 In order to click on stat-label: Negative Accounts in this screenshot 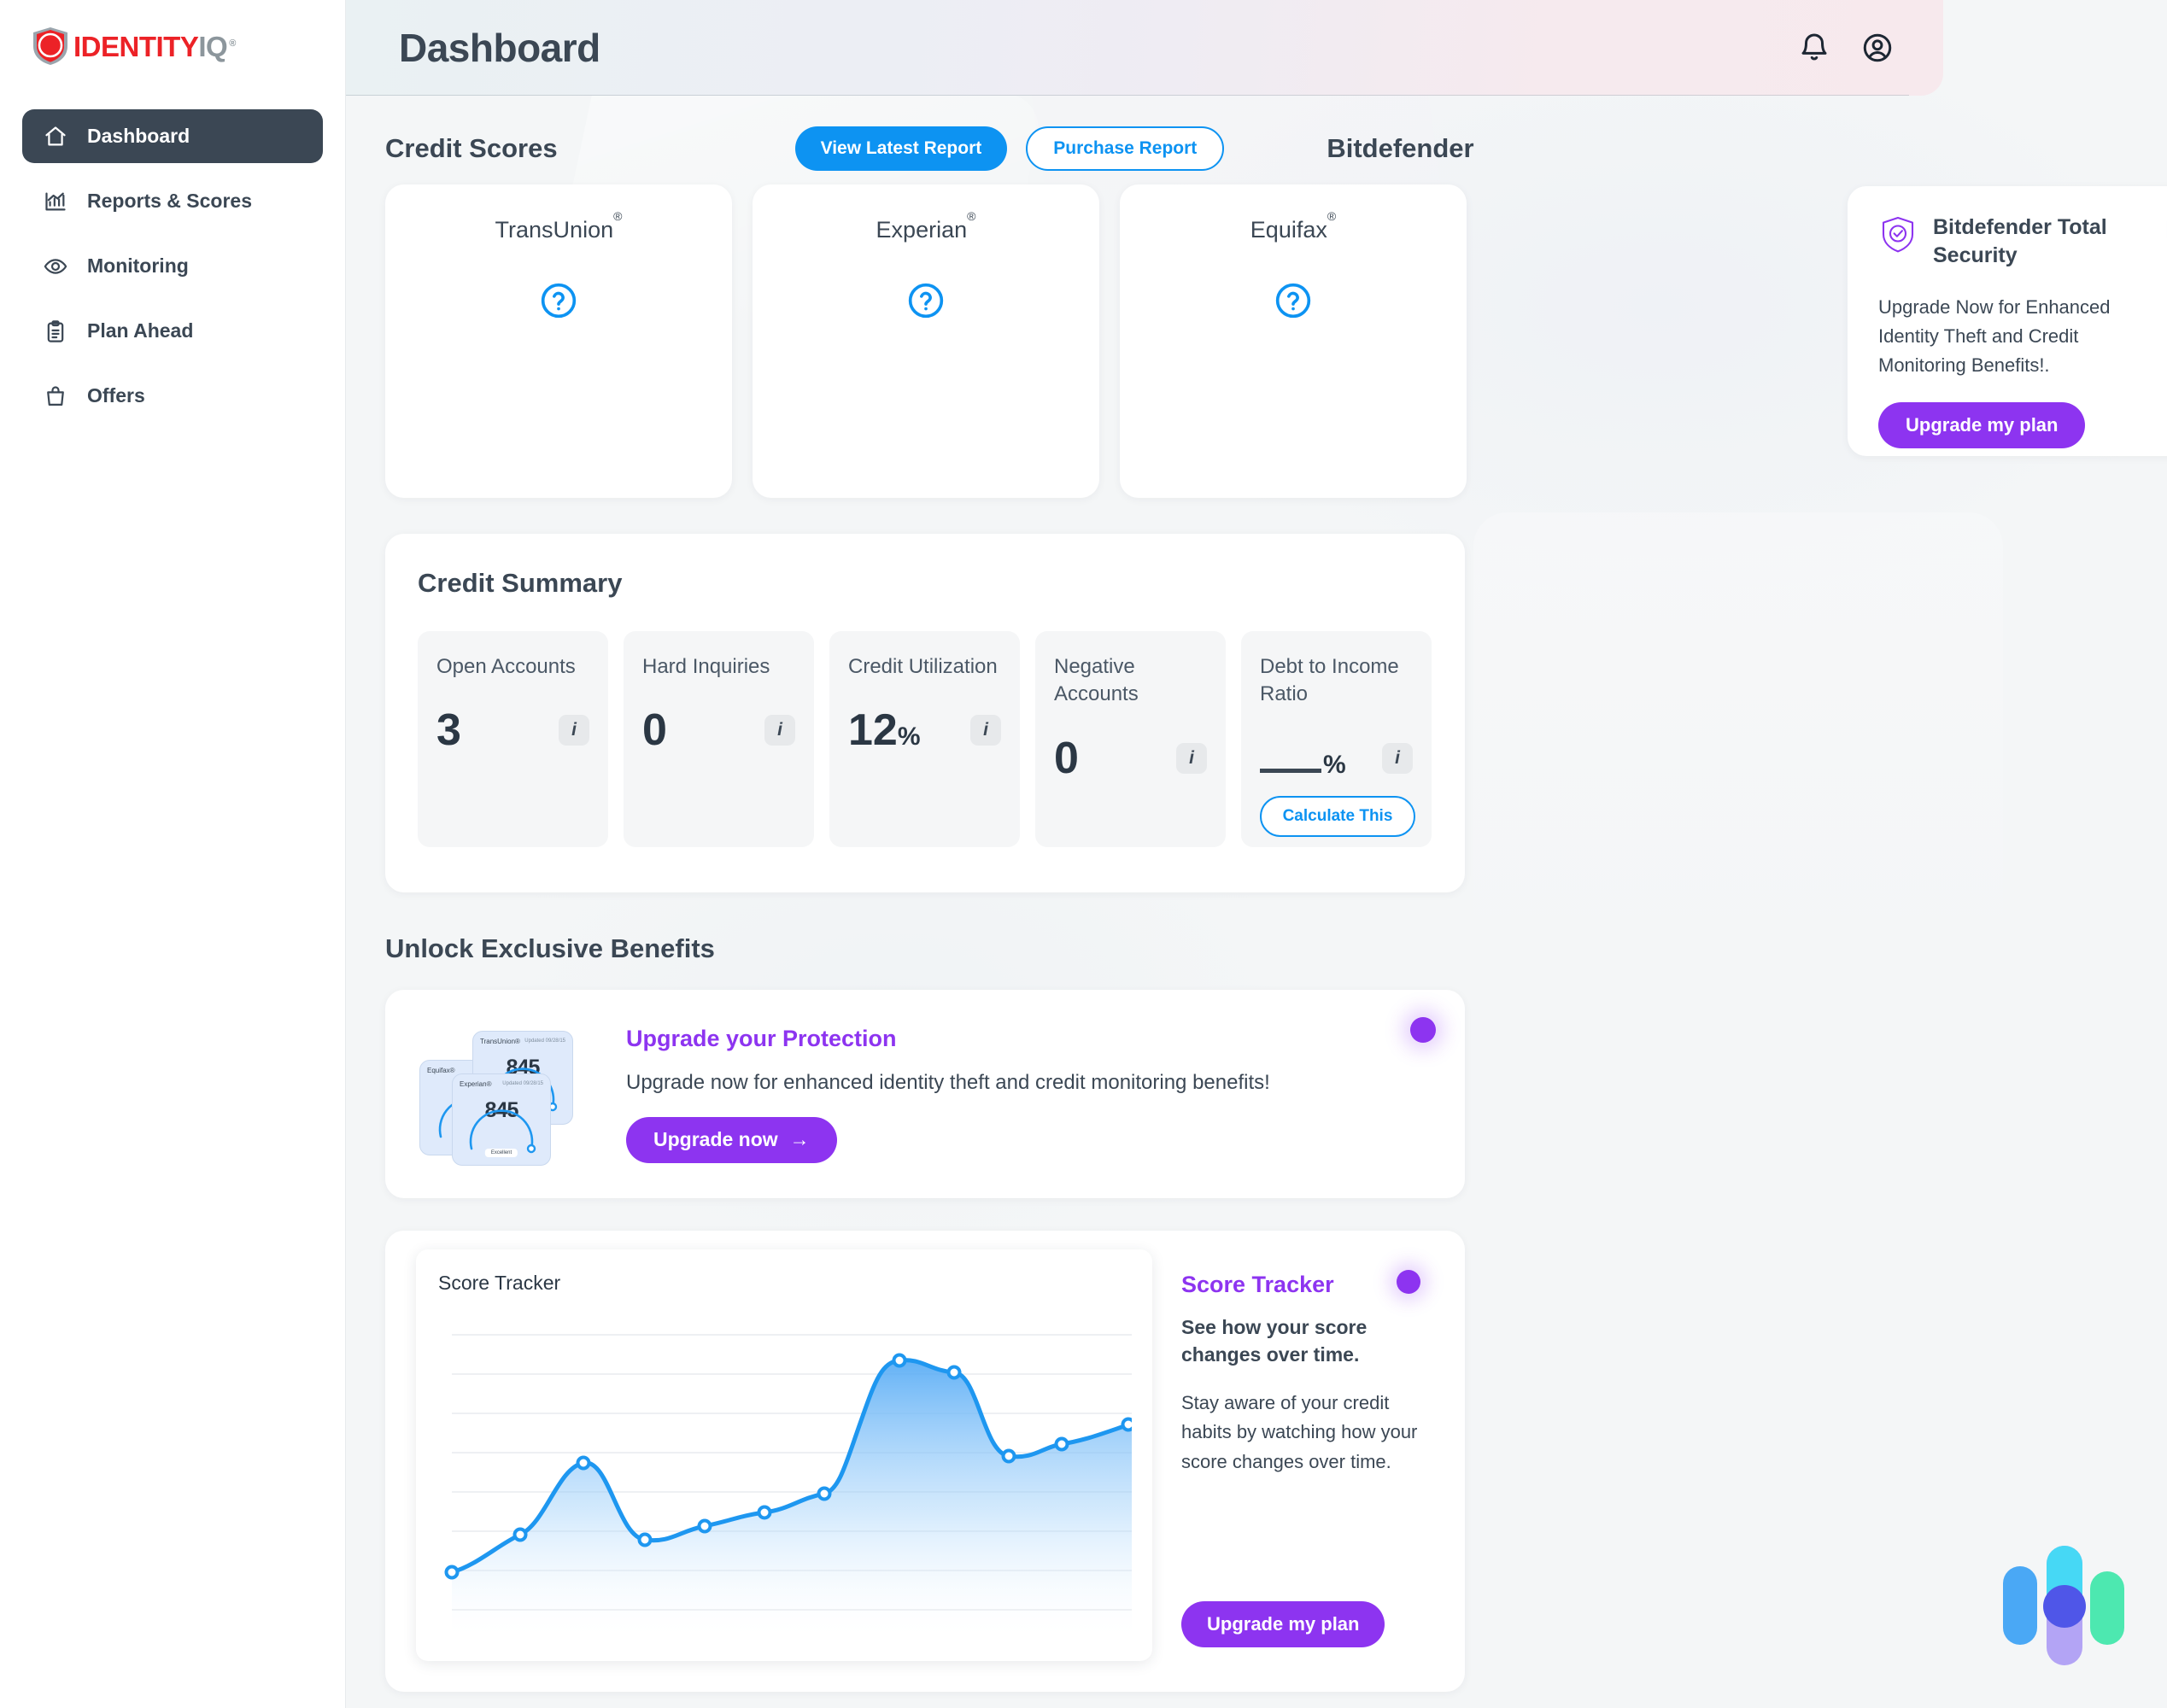, I will do `click(1096, 680)`.